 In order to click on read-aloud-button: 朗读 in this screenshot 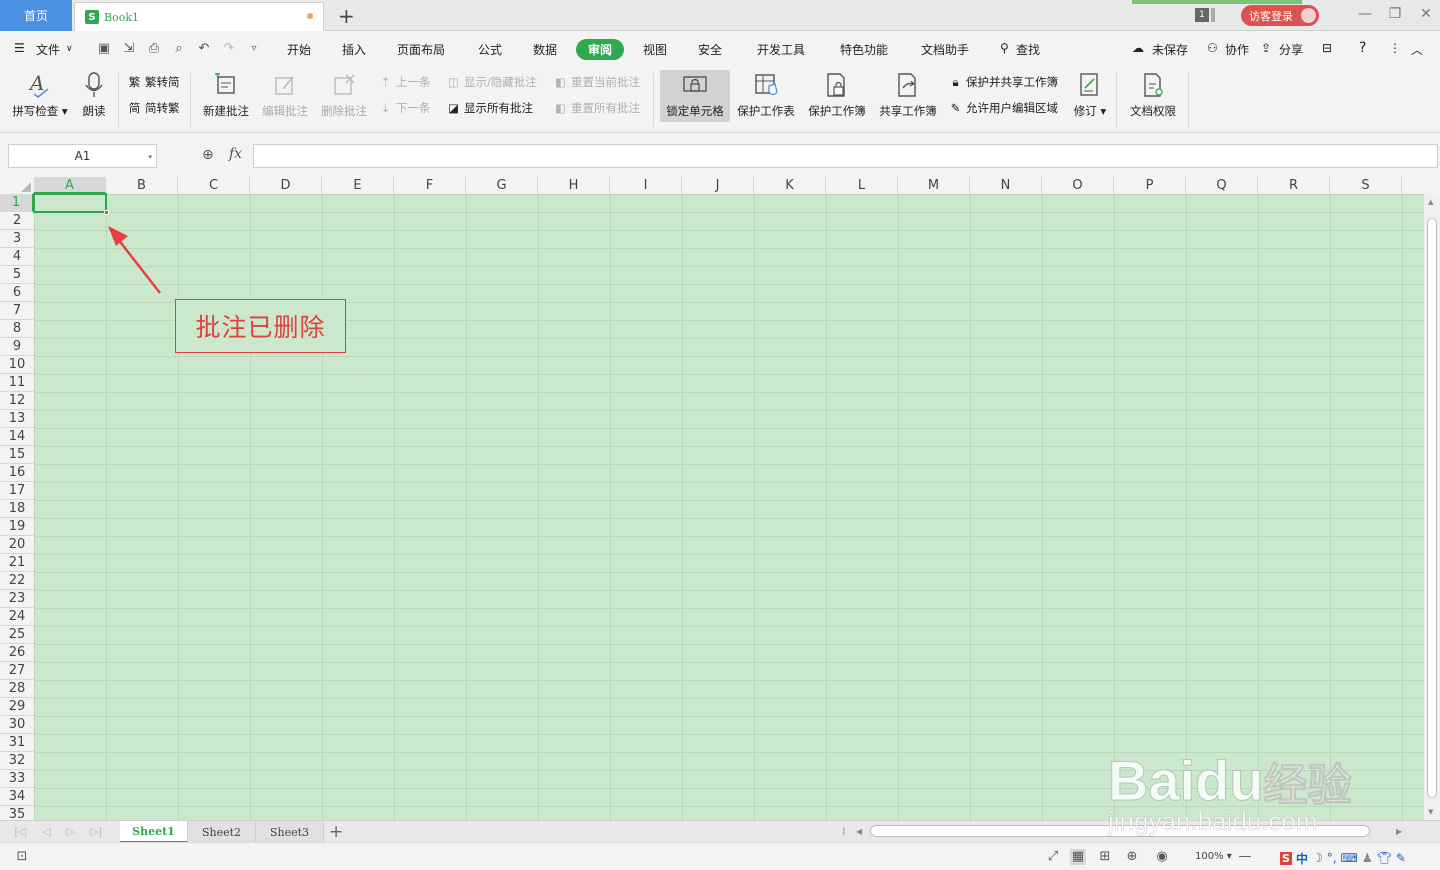, I will do `click(94, 100)`.